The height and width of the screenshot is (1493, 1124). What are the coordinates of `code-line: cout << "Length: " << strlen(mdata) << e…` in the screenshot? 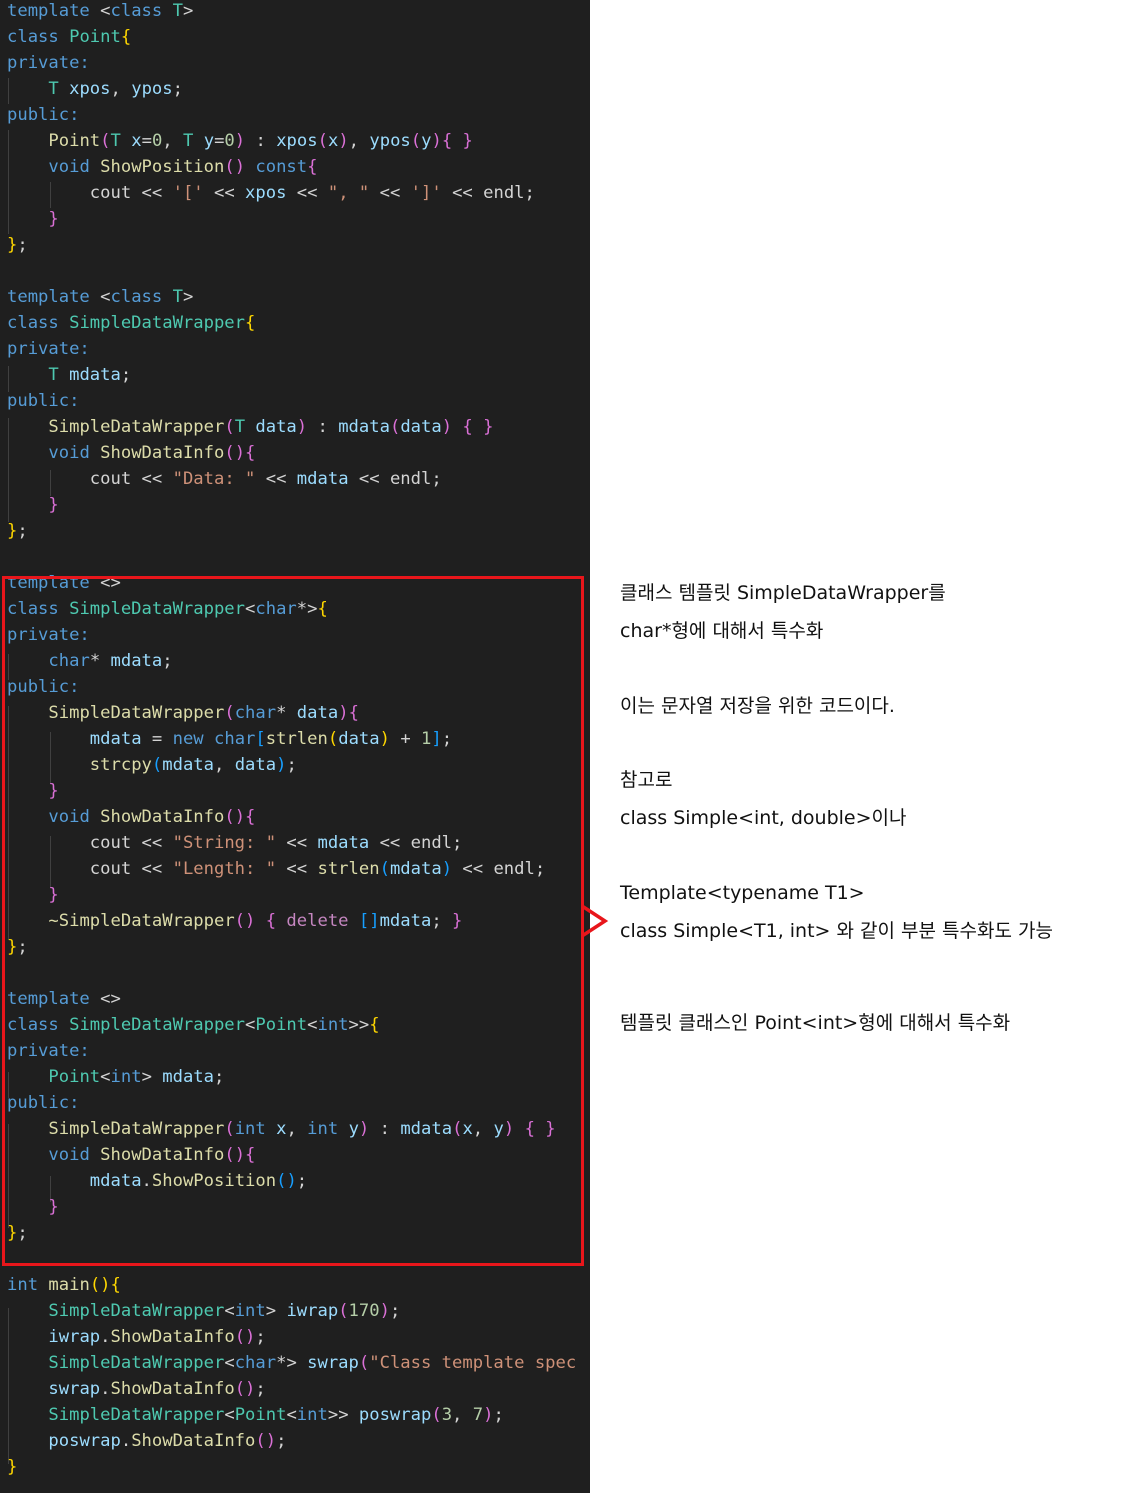 It's located at (276, 869).